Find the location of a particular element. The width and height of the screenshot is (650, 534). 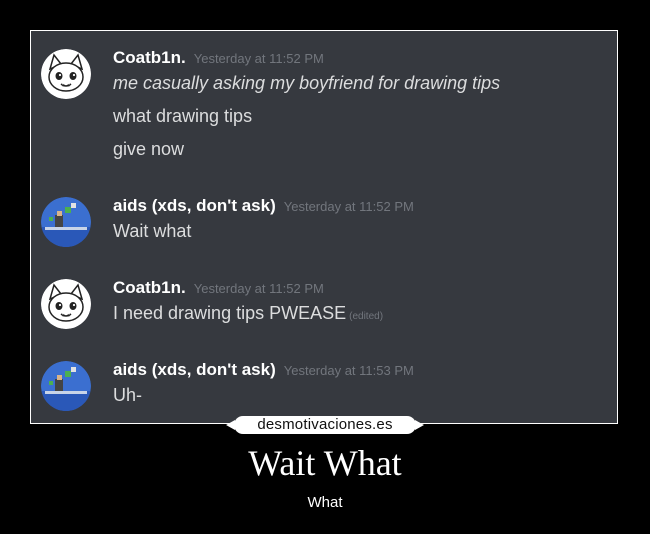

message-text: Wait what is located at coordinates (152, 231).